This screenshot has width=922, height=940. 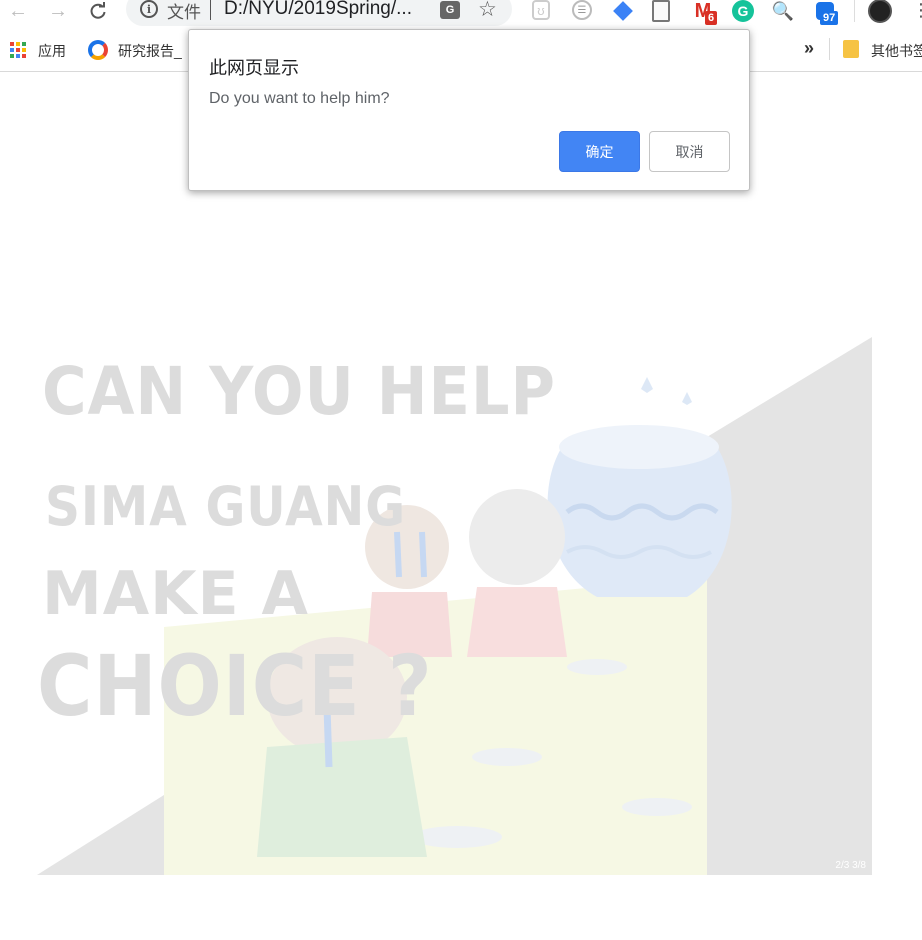 What do you see at coordinates (254, 68) in the screenshot?
I see `dialog-title: 此网页显示` at bounding box center [254, 68].